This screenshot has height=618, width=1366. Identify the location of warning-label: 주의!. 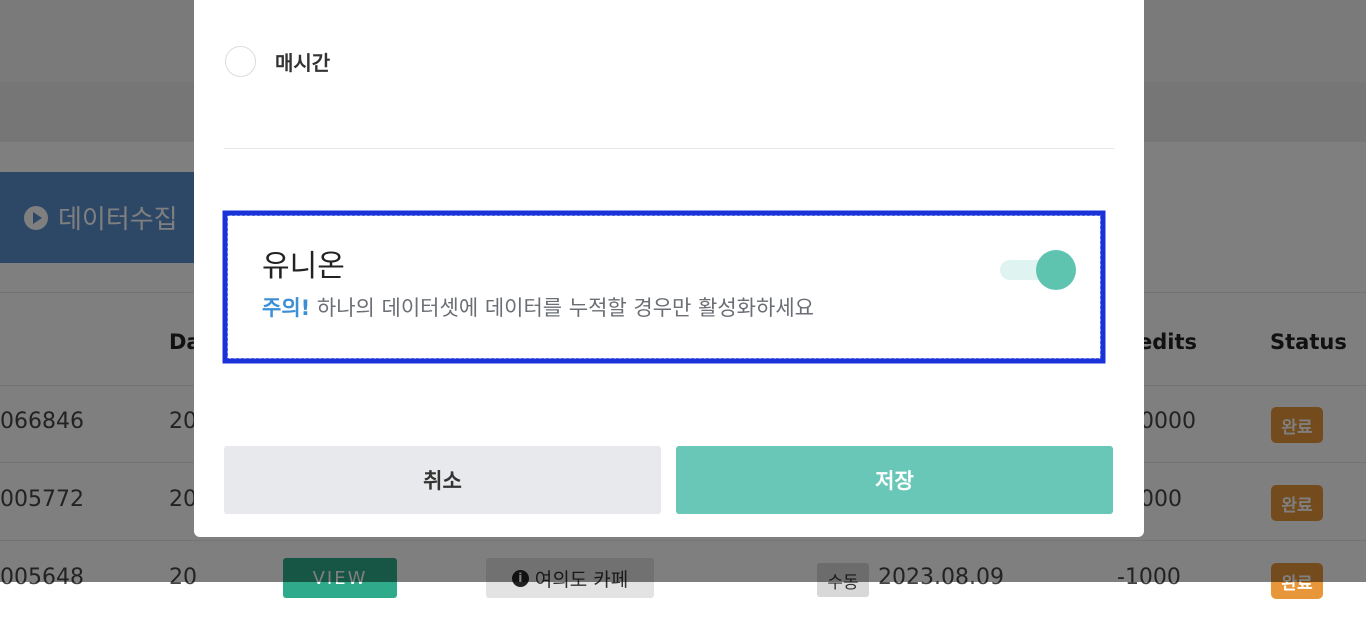
(286, 308).